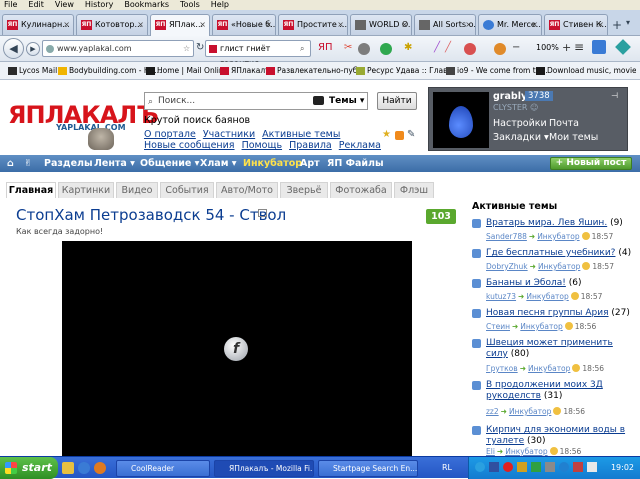  Describe the element at coordinates (200, 47) in the screenshot. I see `reload-icon: ↻` at that location.